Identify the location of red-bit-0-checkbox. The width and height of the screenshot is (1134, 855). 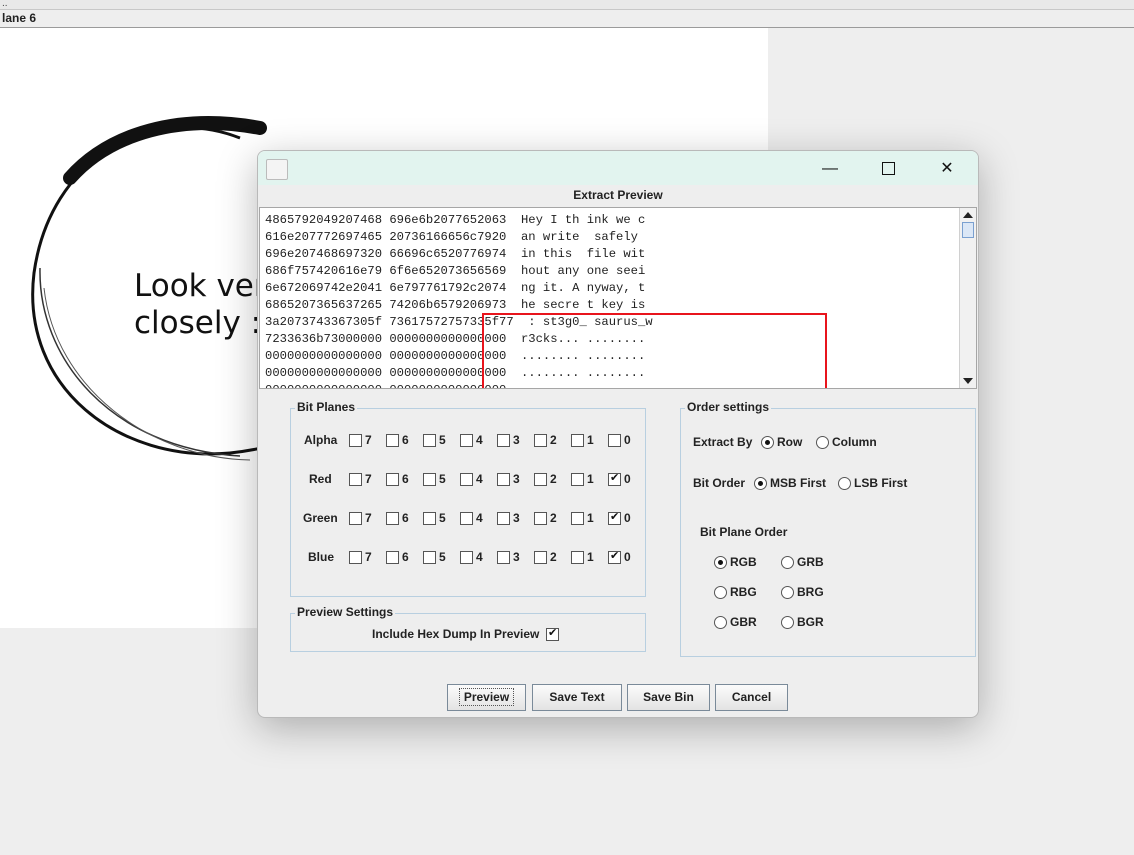
(614, 478).